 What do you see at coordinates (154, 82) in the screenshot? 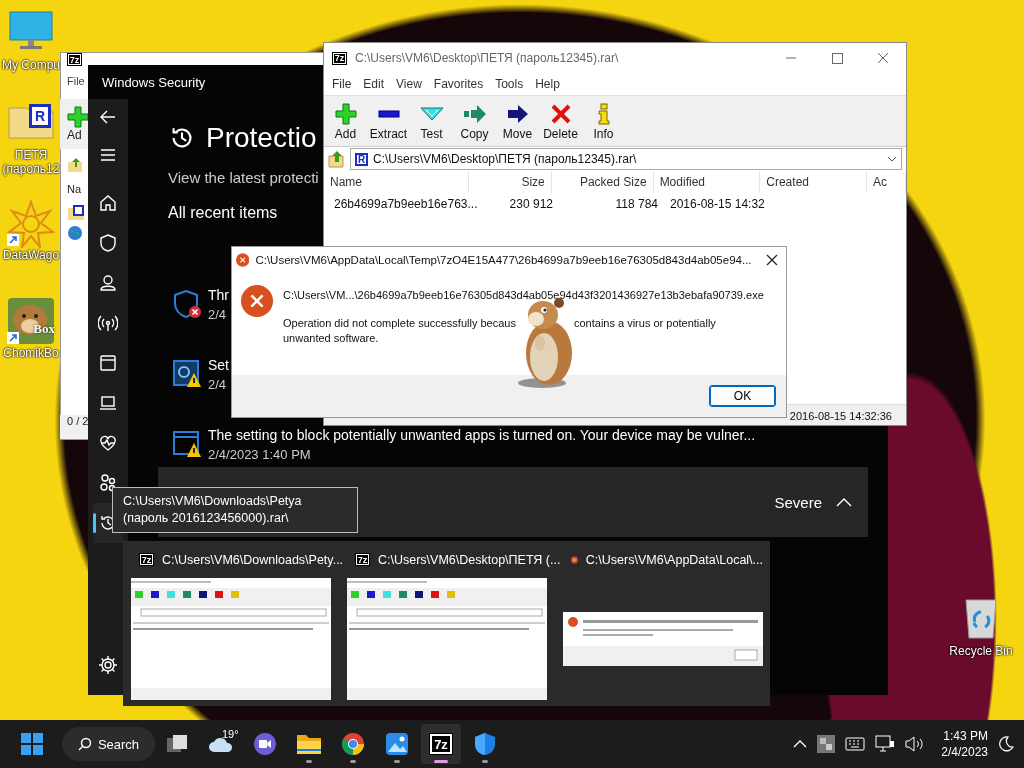
I see `window-title: Windows Security` at bounding box center [154, 82].